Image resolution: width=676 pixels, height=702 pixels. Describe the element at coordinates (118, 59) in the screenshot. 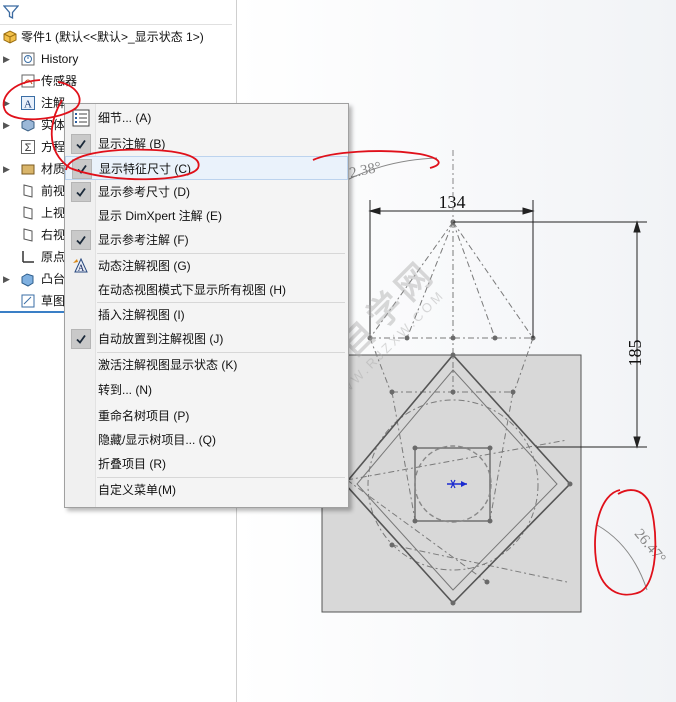

I see `tree-item: ▶ History` at that location.